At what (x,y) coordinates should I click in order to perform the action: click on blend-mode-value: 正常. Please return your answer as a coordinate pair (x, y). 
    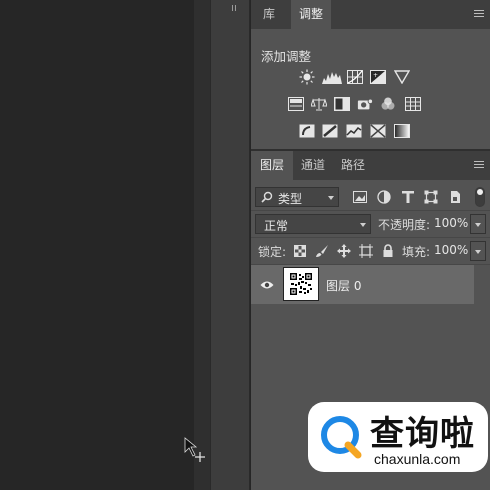
    Looking at the image, I should click on (276, 226).